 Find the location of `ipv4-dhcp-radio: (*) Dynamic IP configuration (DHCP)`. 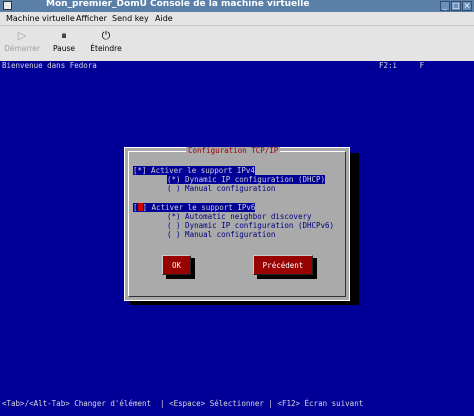

ipv4-dhcp-radio: (*) Dynamic IP configuration (DHCP) is located at coordinates (246, 179).